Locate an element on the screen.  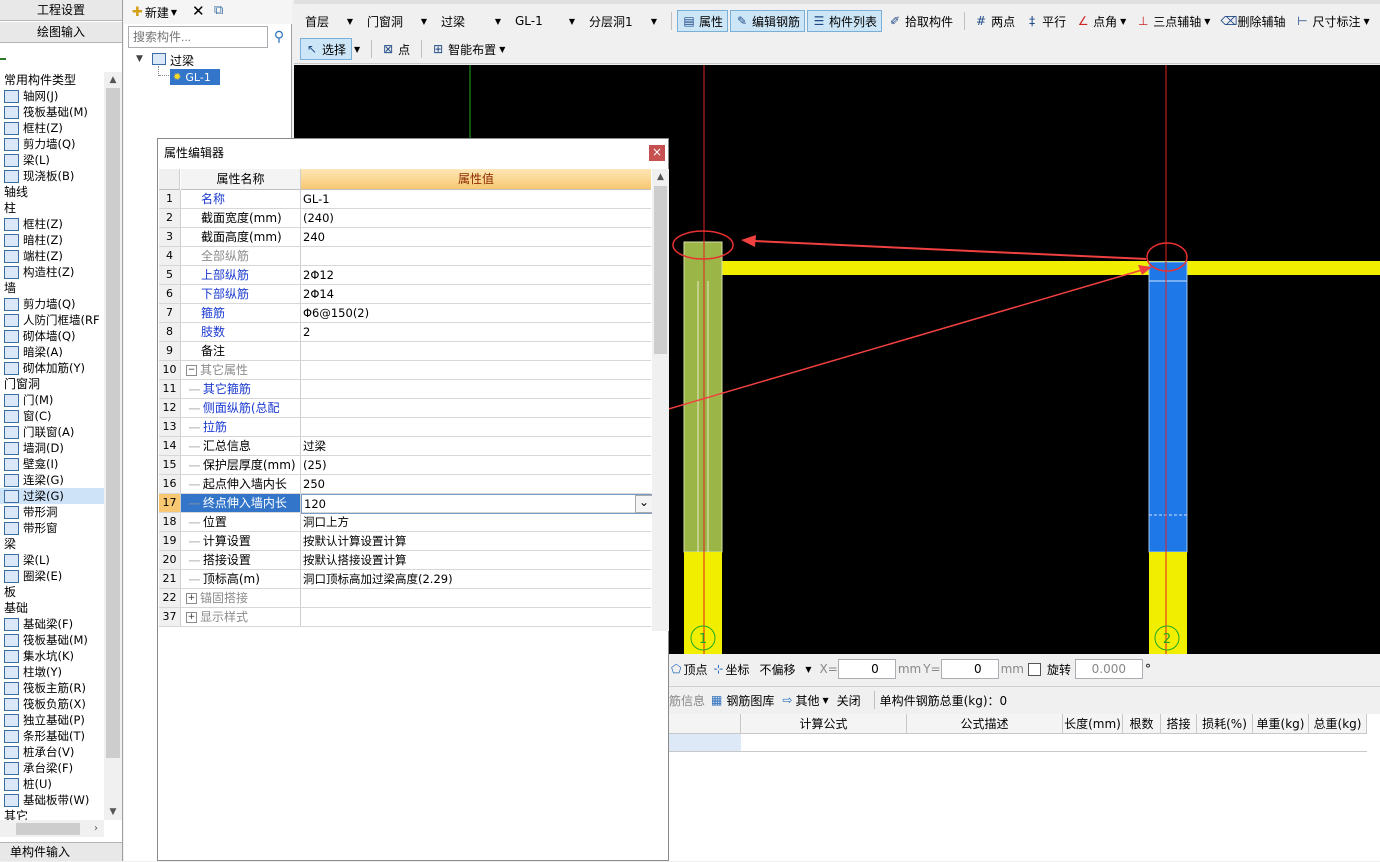
tree-item: 墙洞(D) is located at coordinates (52, 448).